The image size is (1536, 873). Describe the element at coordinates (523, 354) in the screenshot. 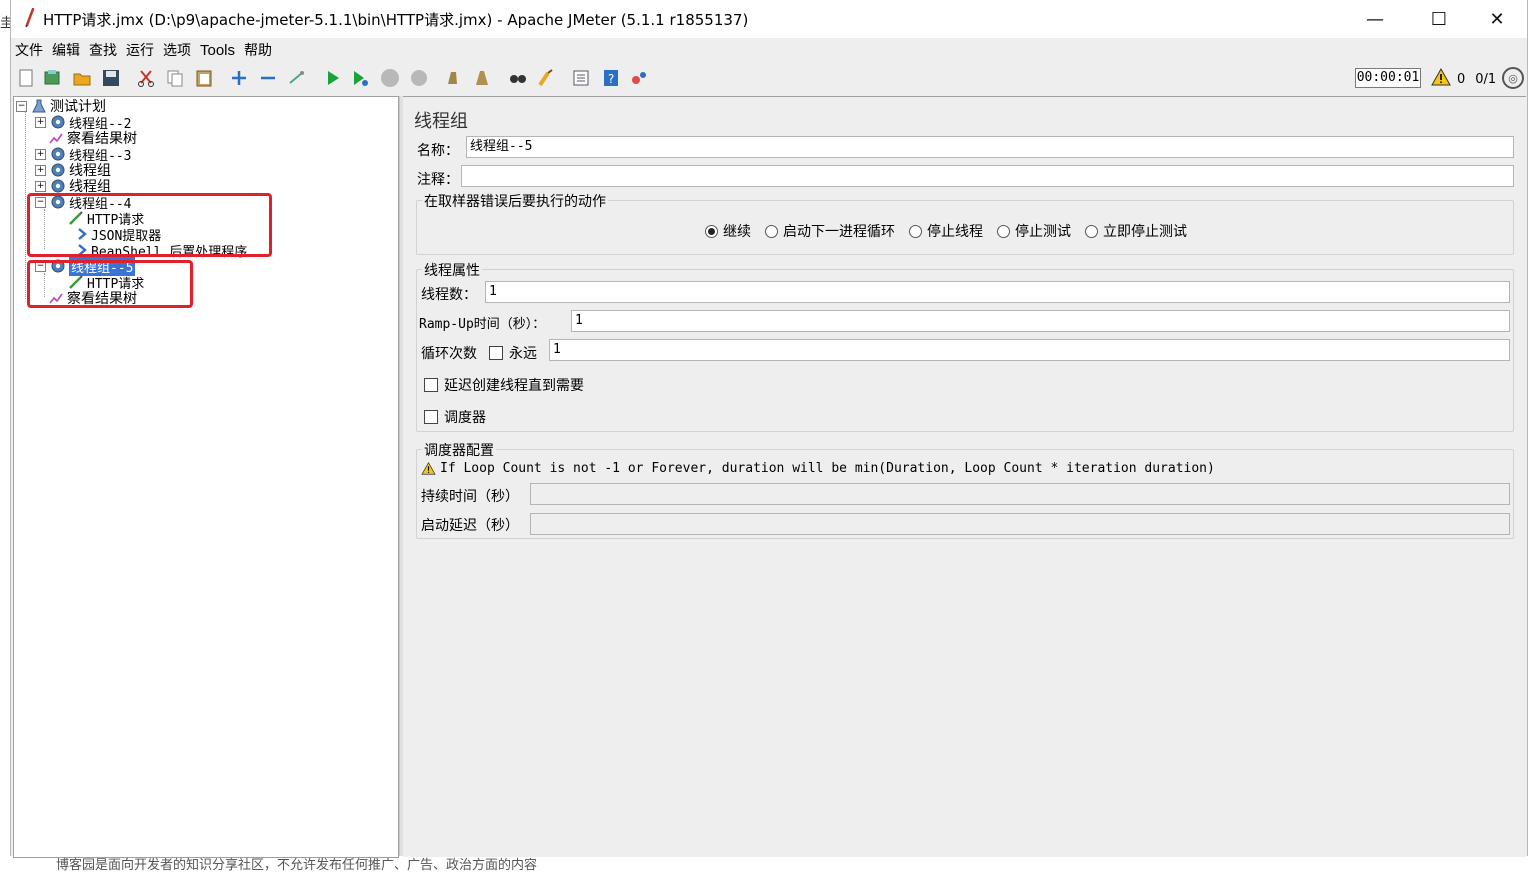

I see `checkbox-label: 永远` at that location.